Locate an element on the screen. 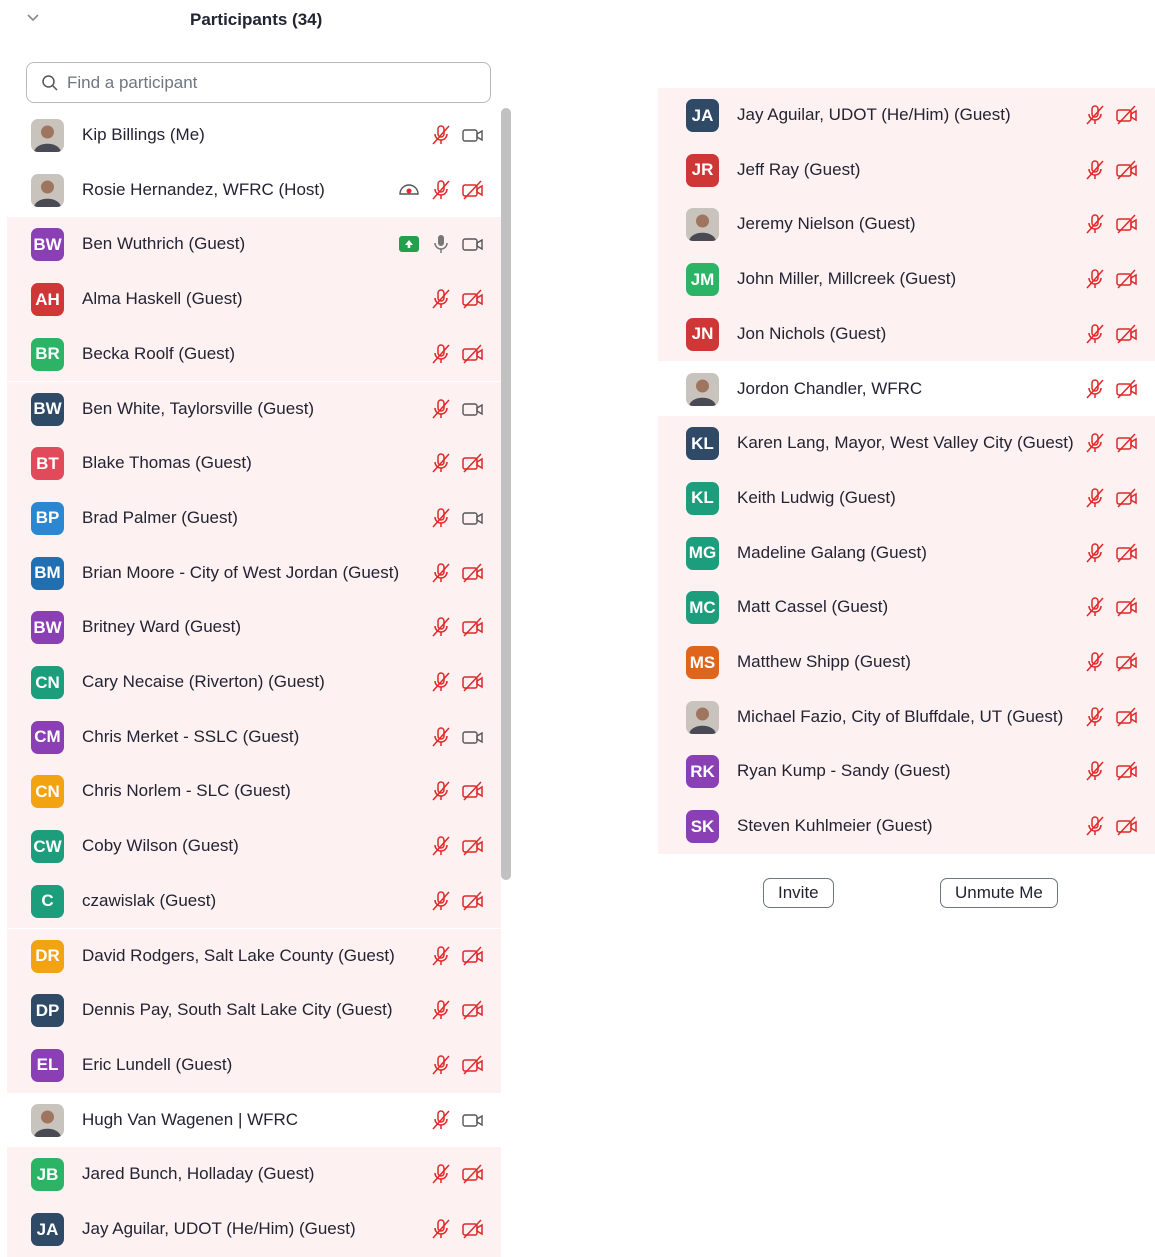  search-input is located at coordinates (267, 82).